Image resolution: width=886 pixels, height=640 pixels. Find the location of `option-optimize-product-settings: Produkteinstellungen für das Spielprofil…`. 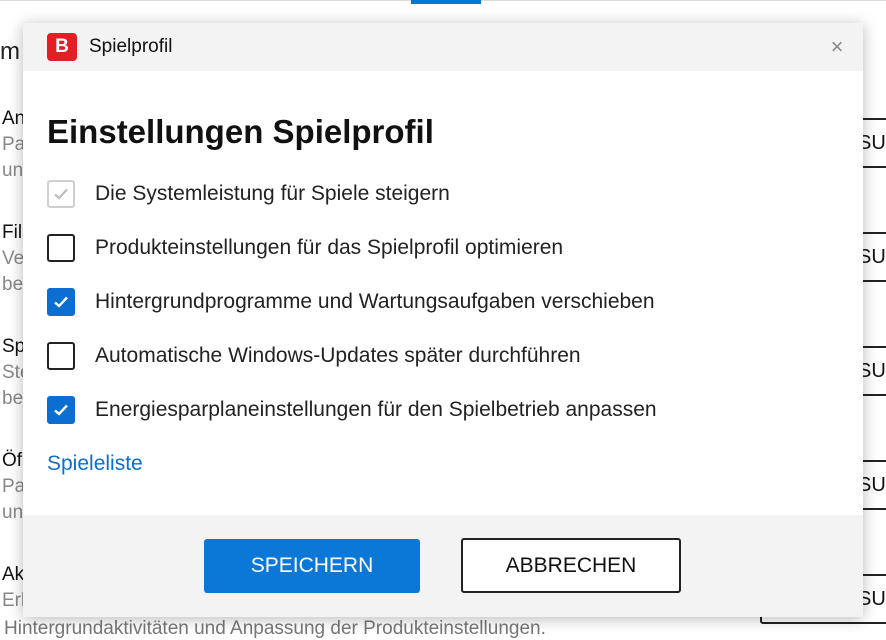

option-optimize-product-settings: Produkteinstellungen für das Spielprofil… is located at coordinates (437, 249).